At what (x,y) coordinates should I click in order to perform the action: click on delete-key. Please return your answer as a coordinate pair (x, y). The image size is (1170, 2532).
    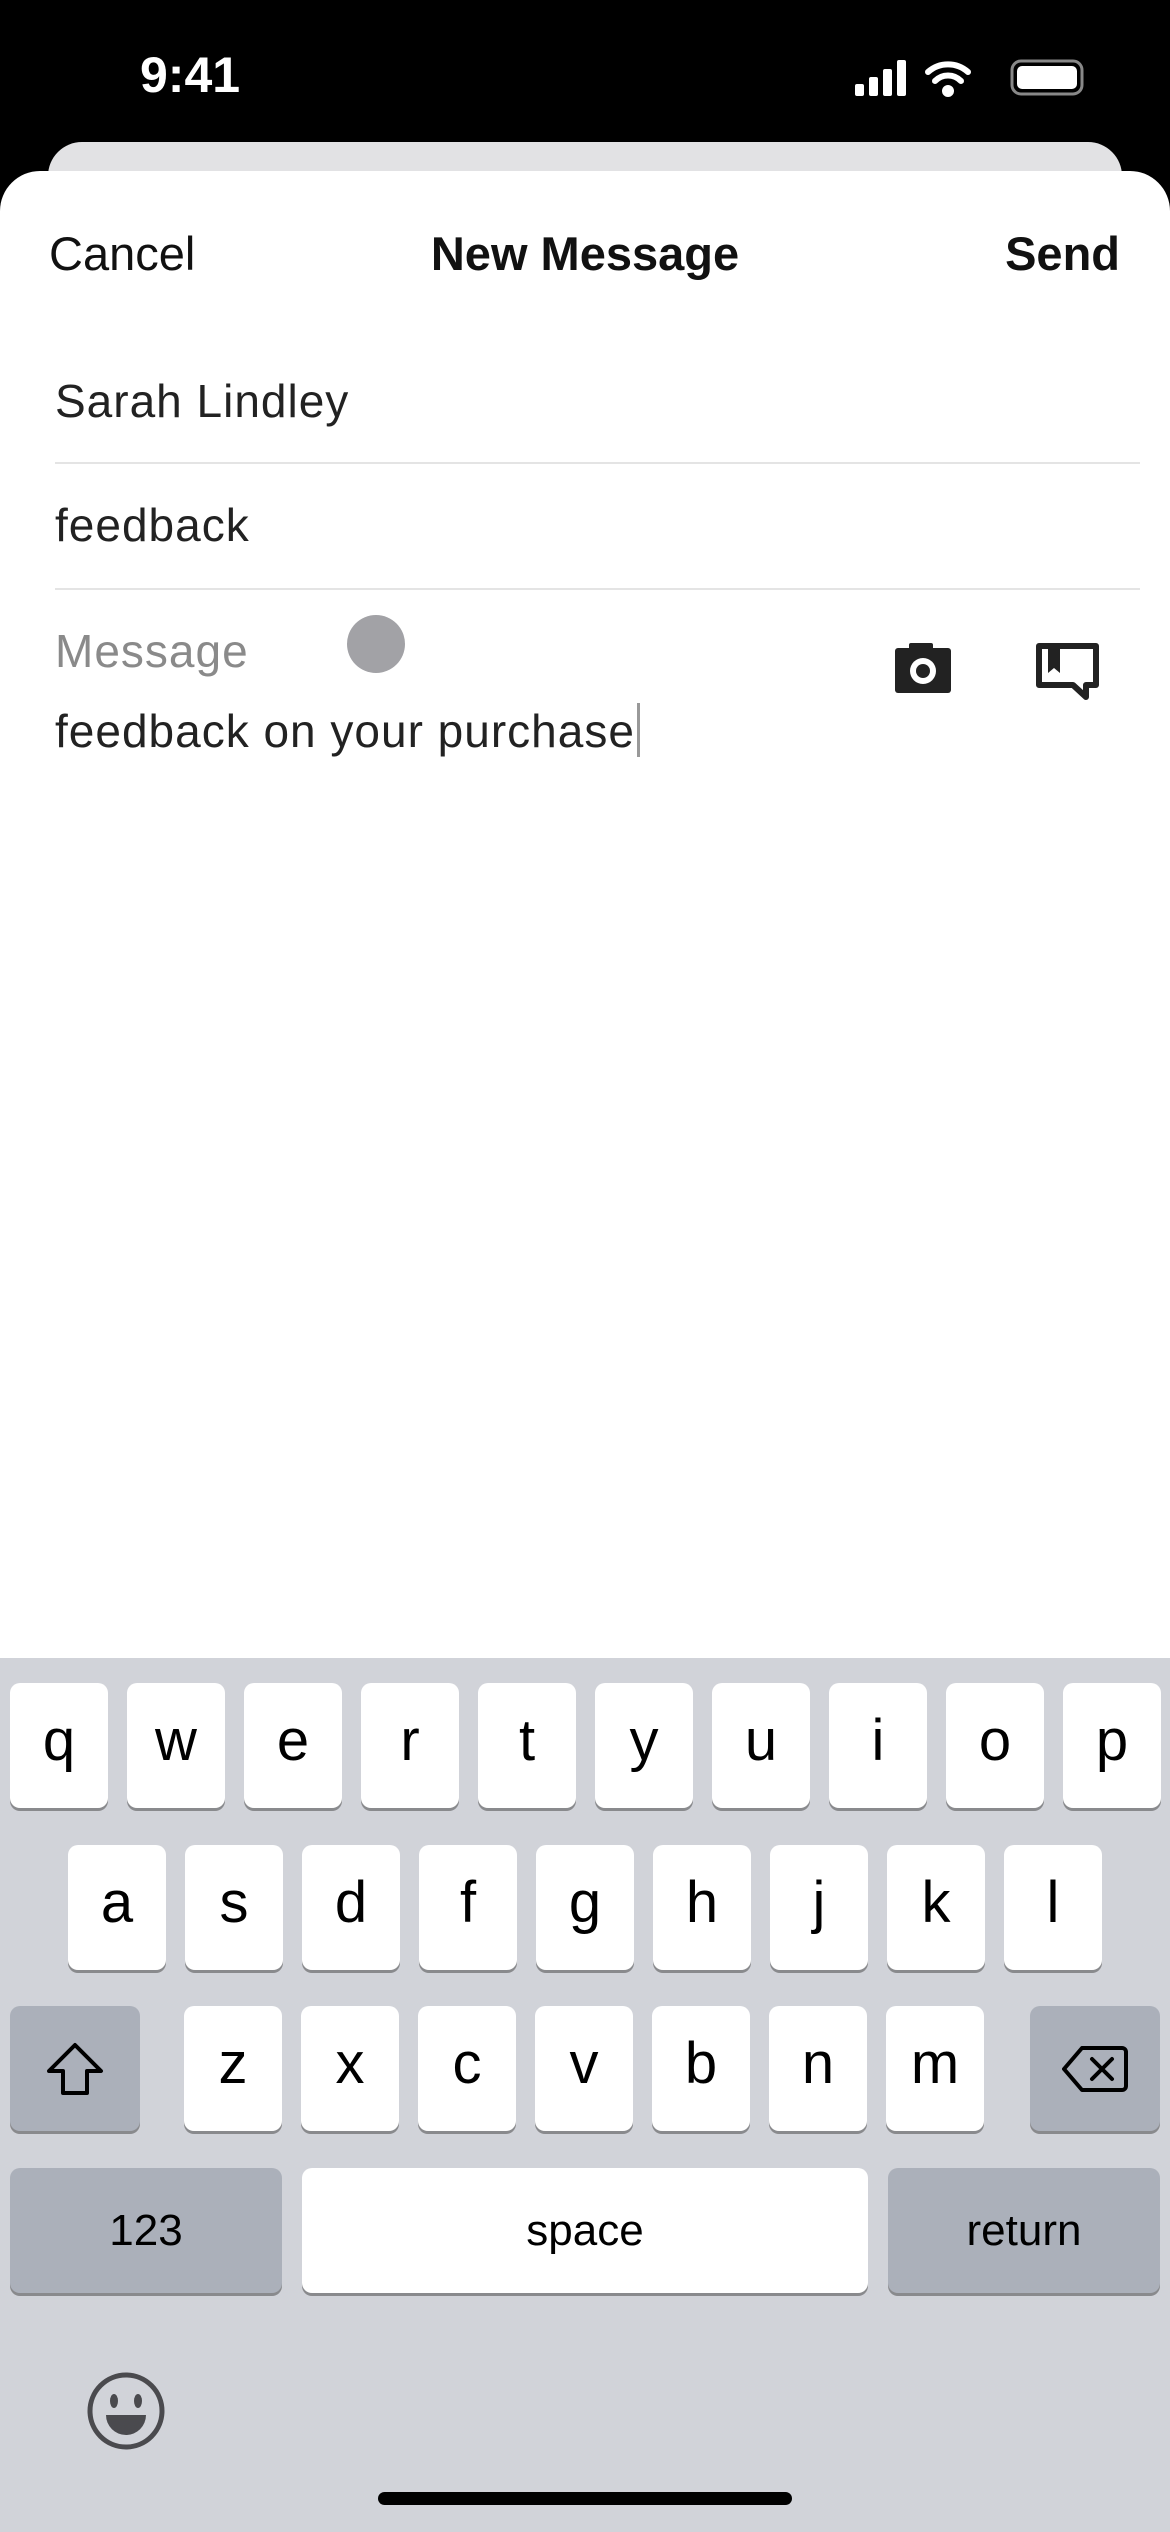
    Looking at the image, I should click on (1095, 2068).